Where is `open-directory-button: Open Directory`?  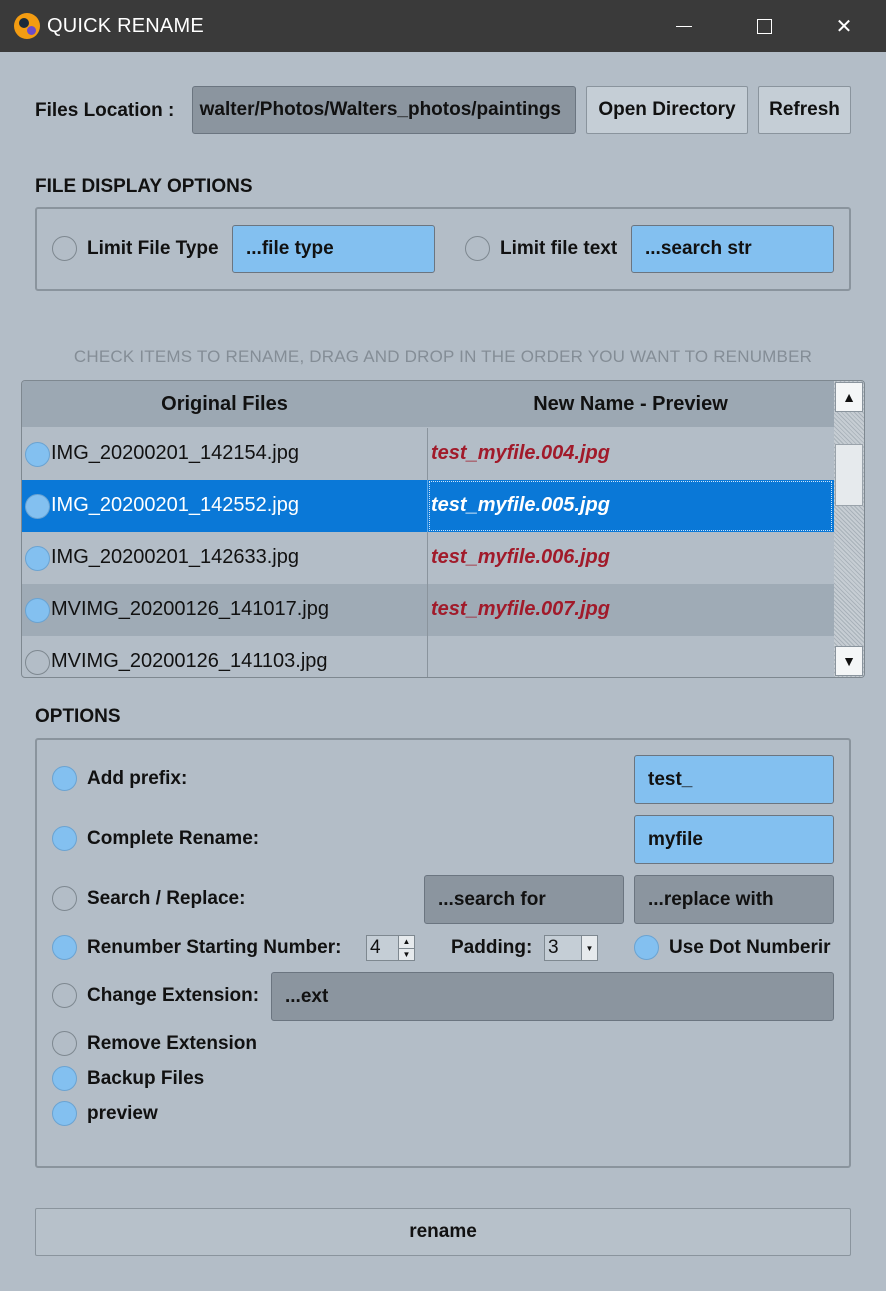
open-directory-button: Open Directory is located at coordinates (667, 110).